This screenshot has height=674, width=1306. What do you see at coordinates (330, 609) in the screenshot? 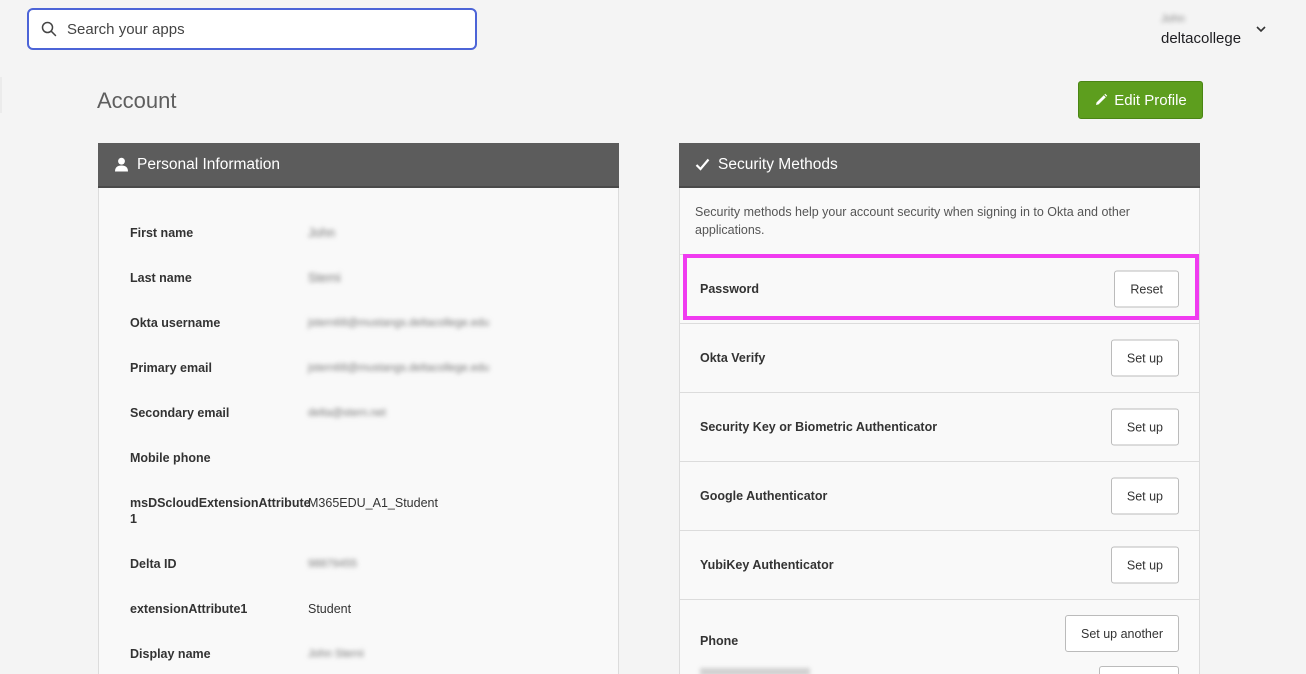
I see `info-value: Student` at bounding box center [330, 609].